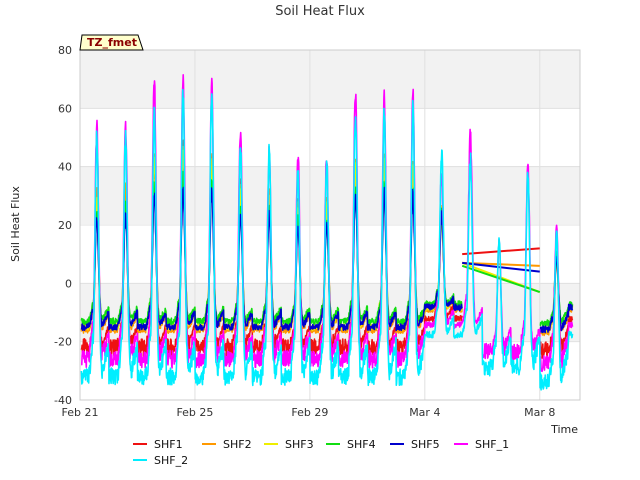 This screenshot has width=640, height=480. I want to click on x-tick-label: Mar 8, so click(539, 412).